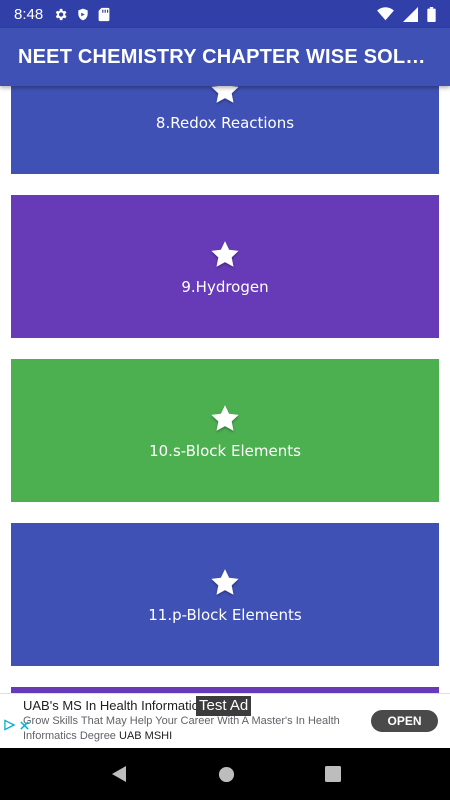 The width and height of the screenshot is (450, 800). Describe the element at coordinates (385, 14) in the screenshot. I see `wifi-icon` at that location.